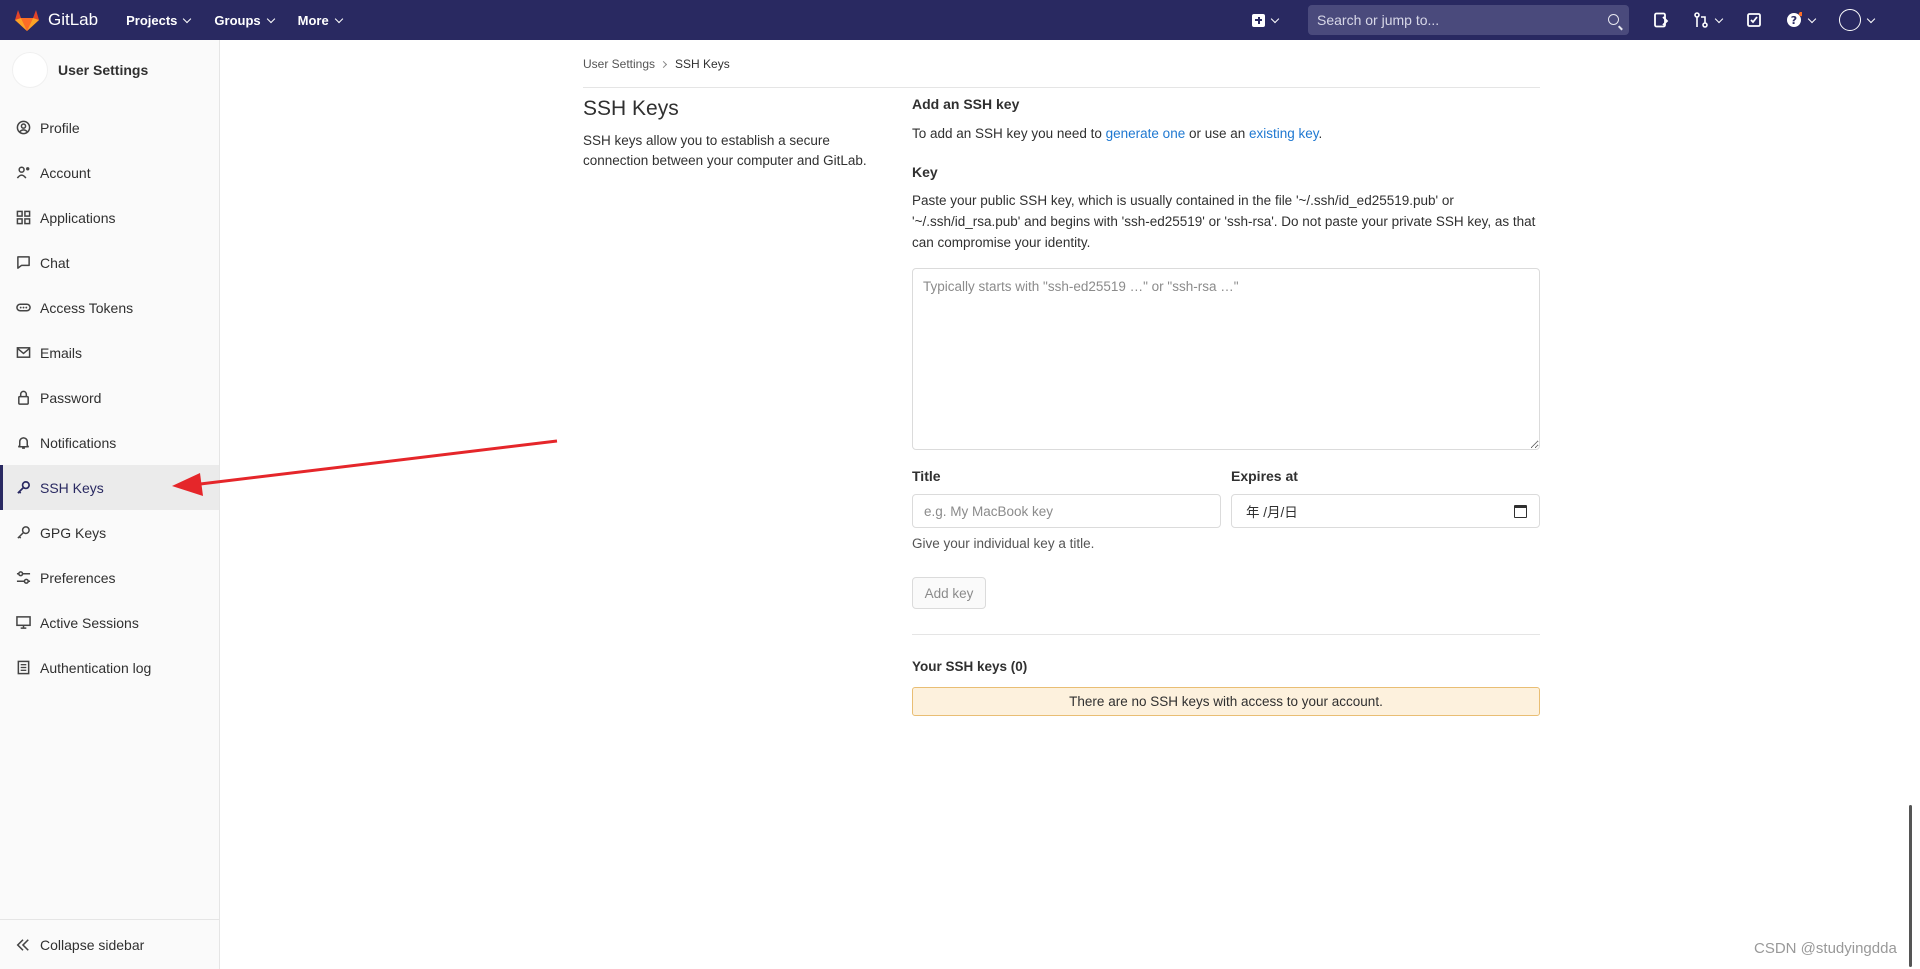  What do you see at coordinates (1452, 20) in the screenshot?
I see `search-input` at bounding box center [1452, 20].